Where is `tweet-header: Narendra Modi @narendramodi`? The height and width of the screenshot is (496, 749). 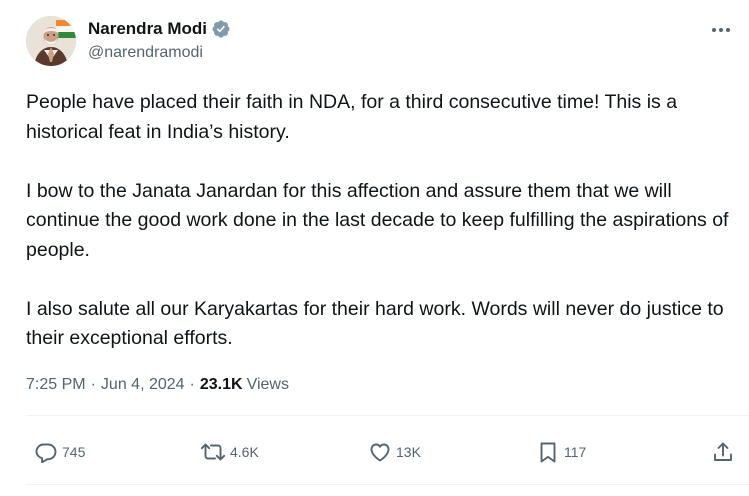 tweet-header: Narendra Modi @narendramodi is located at coordinates (380, 42).